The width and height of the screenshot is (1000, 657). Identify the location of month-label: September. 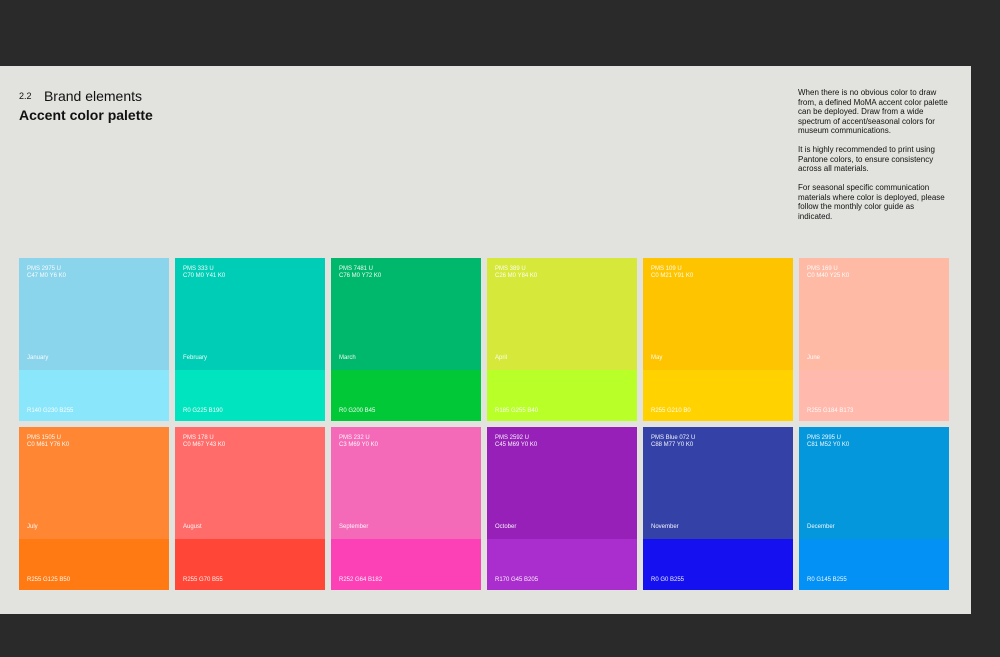
(354, 527).